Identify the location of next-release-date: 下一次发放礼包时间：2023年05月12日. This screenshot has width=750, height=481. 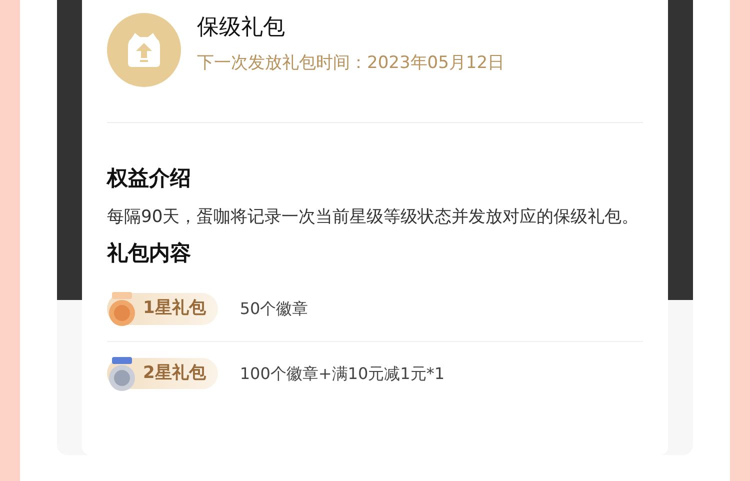
(351, 63).